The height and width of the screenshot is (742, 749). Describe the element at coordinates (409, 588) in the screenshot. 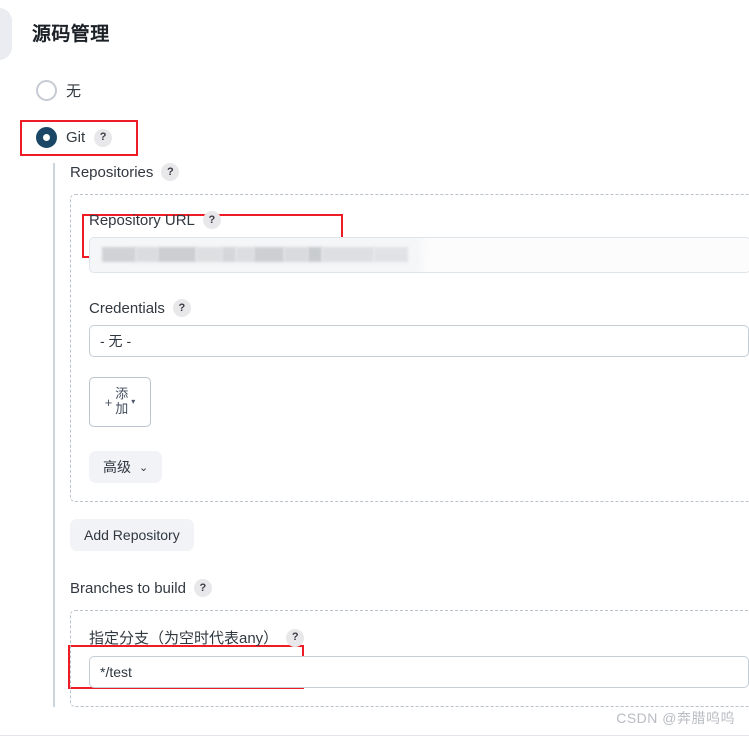

I see `branches-label-row: Branches to build ?` at that location.